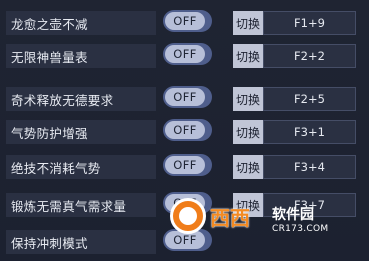 The height and width of the screenshot is (261, 369). I want to click on hotkey-group: 切换 F1+9, so click(294, 23).